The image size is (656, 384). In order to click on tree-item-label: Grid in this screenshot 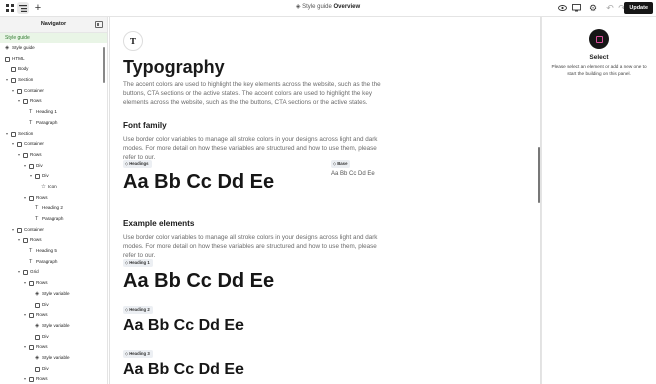, I will do `click(34, 272)`.